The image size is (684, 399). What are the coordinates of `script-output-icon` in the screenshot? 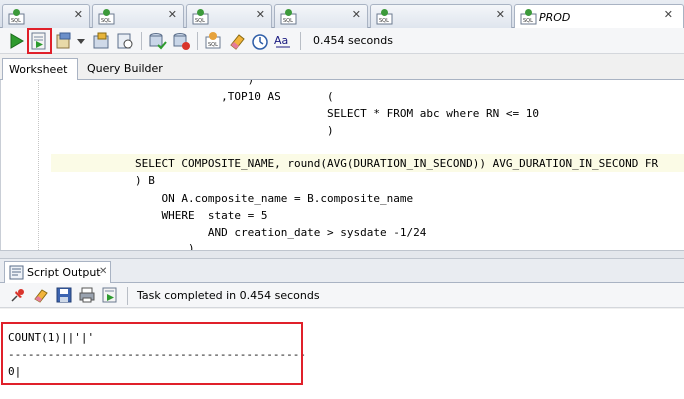 It's located at (16, 272).